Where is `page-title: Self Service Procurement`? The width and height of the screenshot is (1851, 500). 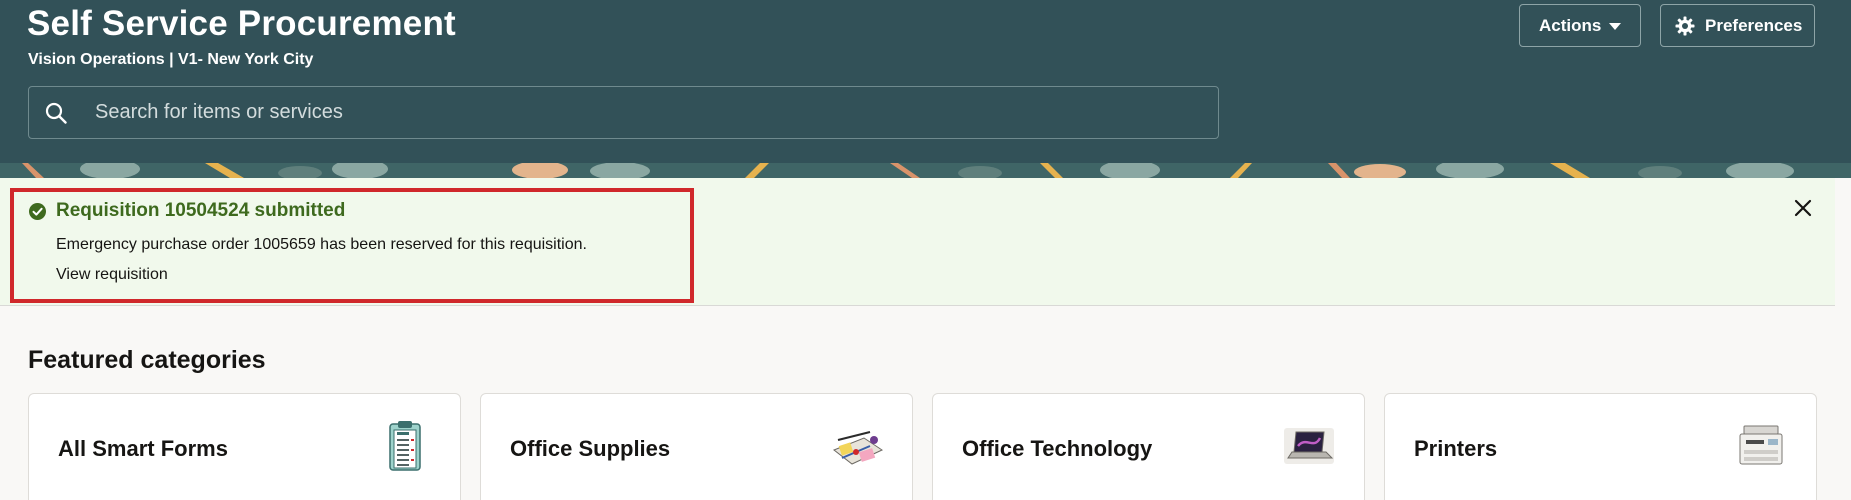 page-title: Self Service Procurement is located at coordinates (241, 23).